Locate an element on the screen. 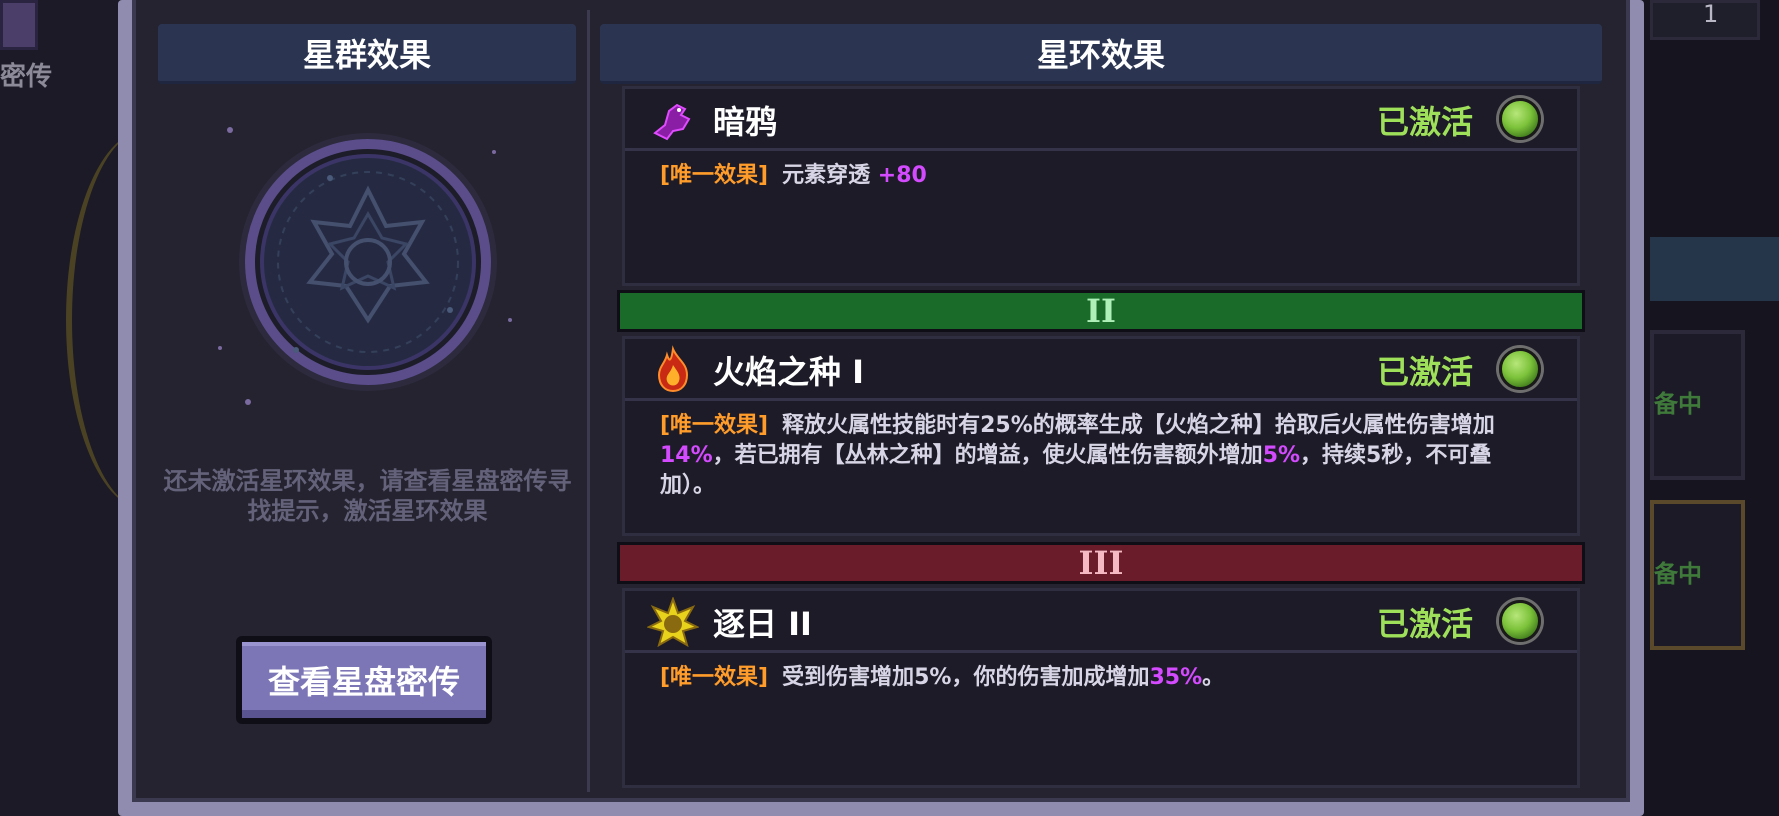 This screenshot has height=816, width=1779. effect-card-dark-crow: 暗鸦 已激活 [唯一效果] 元素穿透 +80 is located at coordinates (1101, 186).